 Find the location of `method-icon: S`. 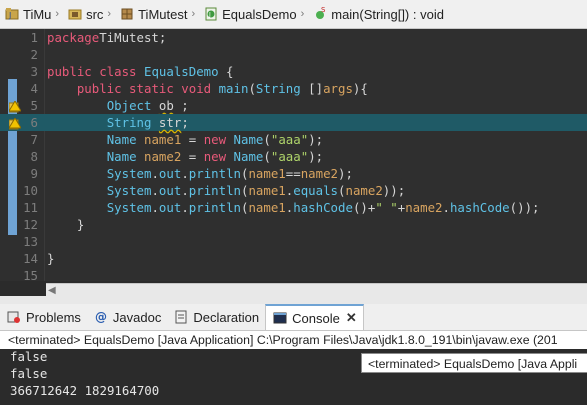

method-icon: S is located at coordinates (320, 14).